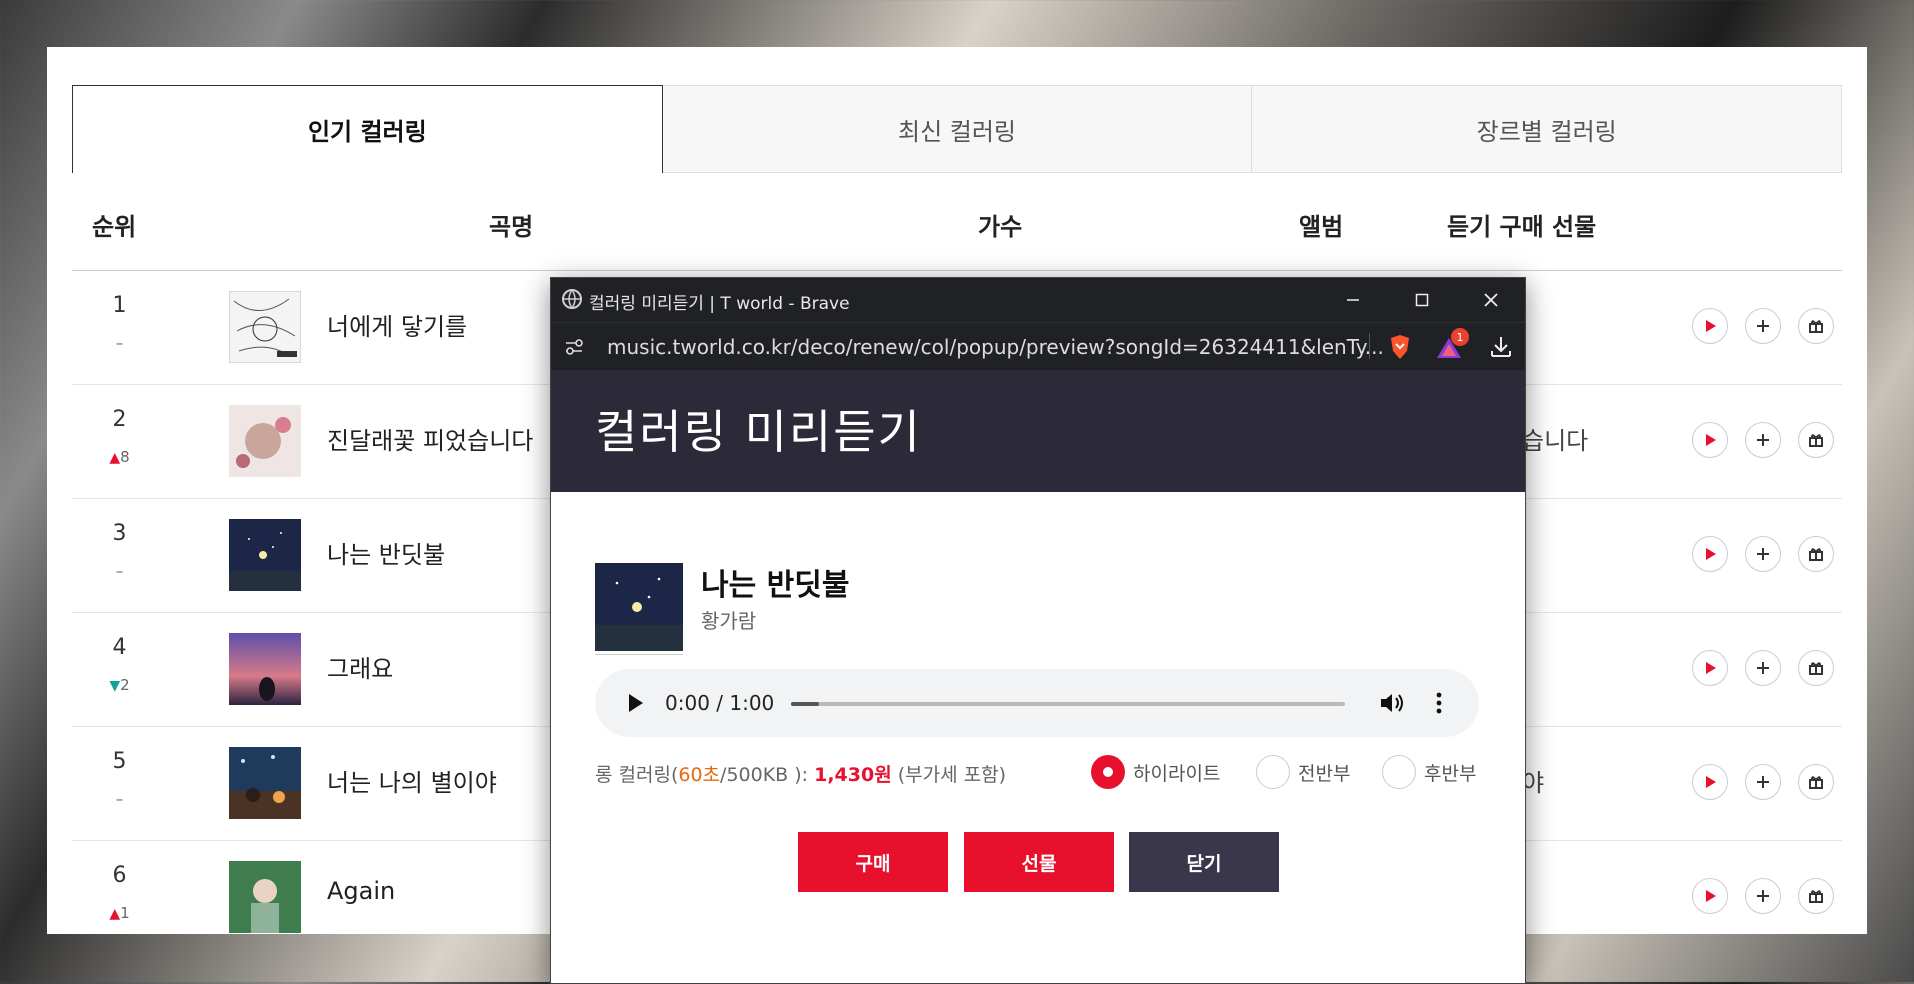 This screenshot has height=984, width=1914. What do you see at coordinates (1204, 862) in the screenshot?
I see `close-button: 닫기` at bounding box center [1204, 862].